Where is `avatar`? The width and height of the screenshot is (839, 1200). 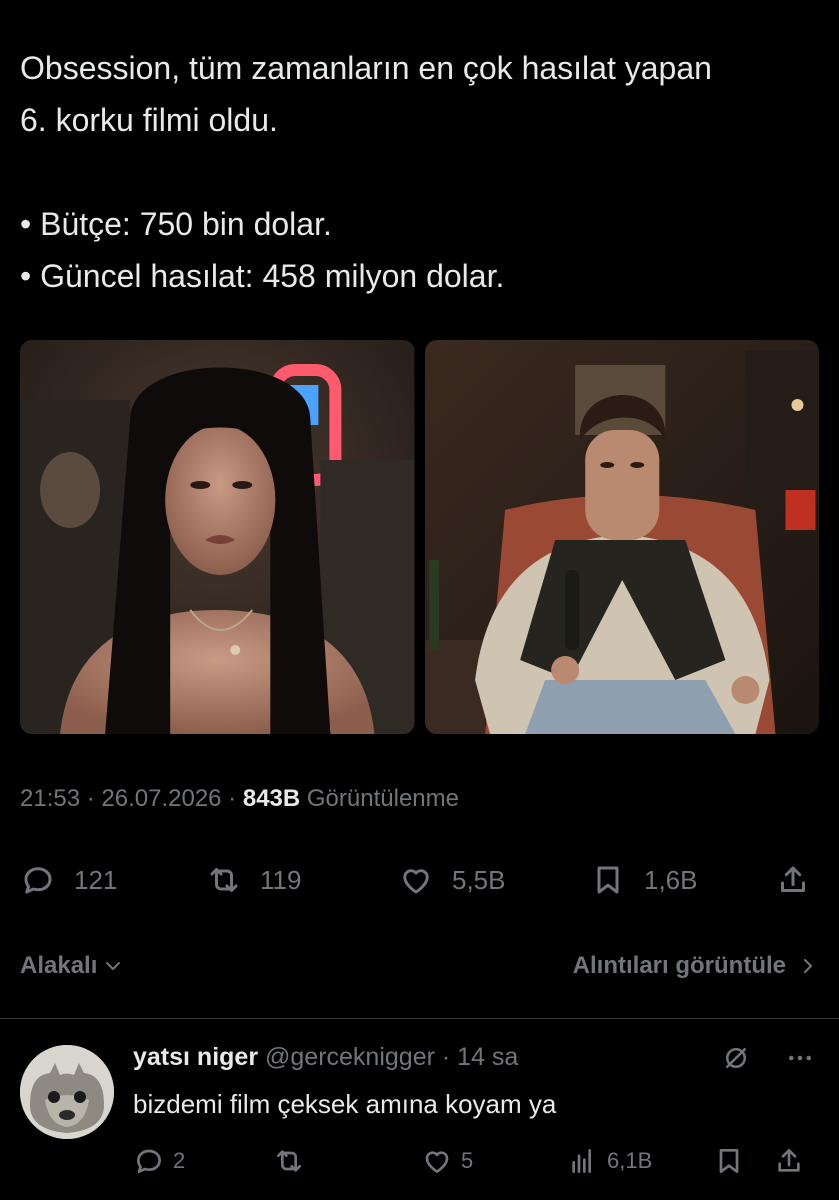 avatar is located at coordinates (67, 1092).